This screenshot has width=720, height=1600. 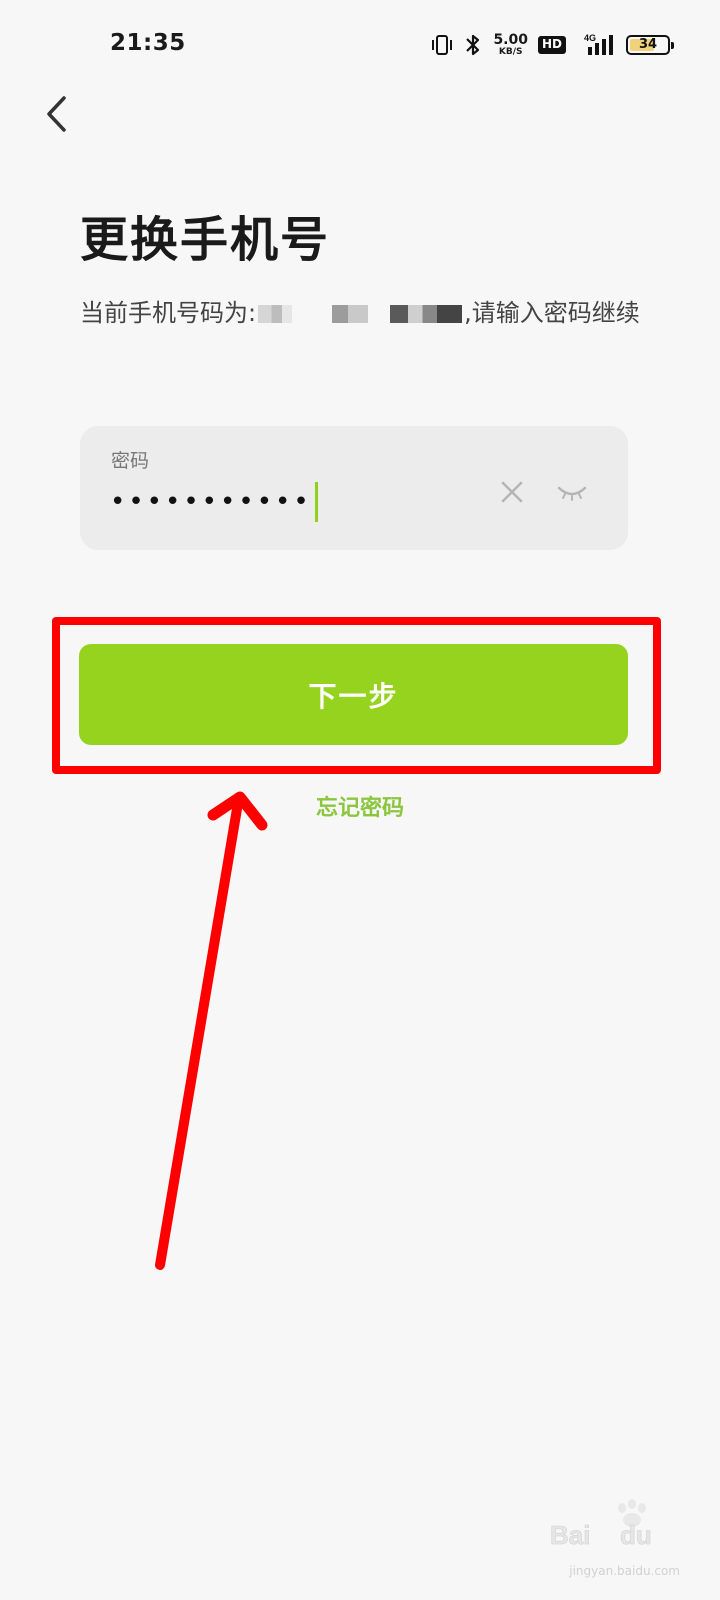 What do you see at coordinates (601, 1524) in the screenshot?
I see `baidu-logo-icon: Bai du` at bounding box center [601, 1524].